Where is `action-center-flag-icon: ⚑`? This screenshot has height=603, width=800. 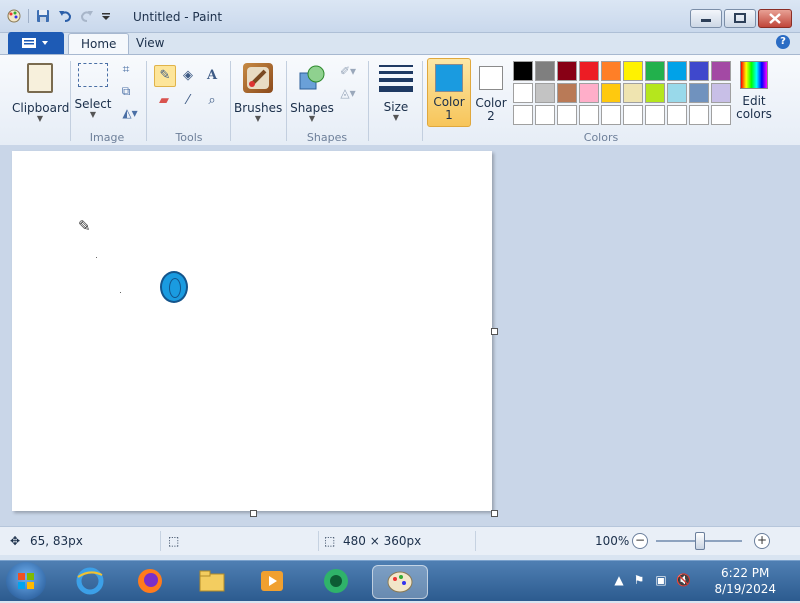
action-center-flag-icon: ⚑ is located at coordinates (639, 580).